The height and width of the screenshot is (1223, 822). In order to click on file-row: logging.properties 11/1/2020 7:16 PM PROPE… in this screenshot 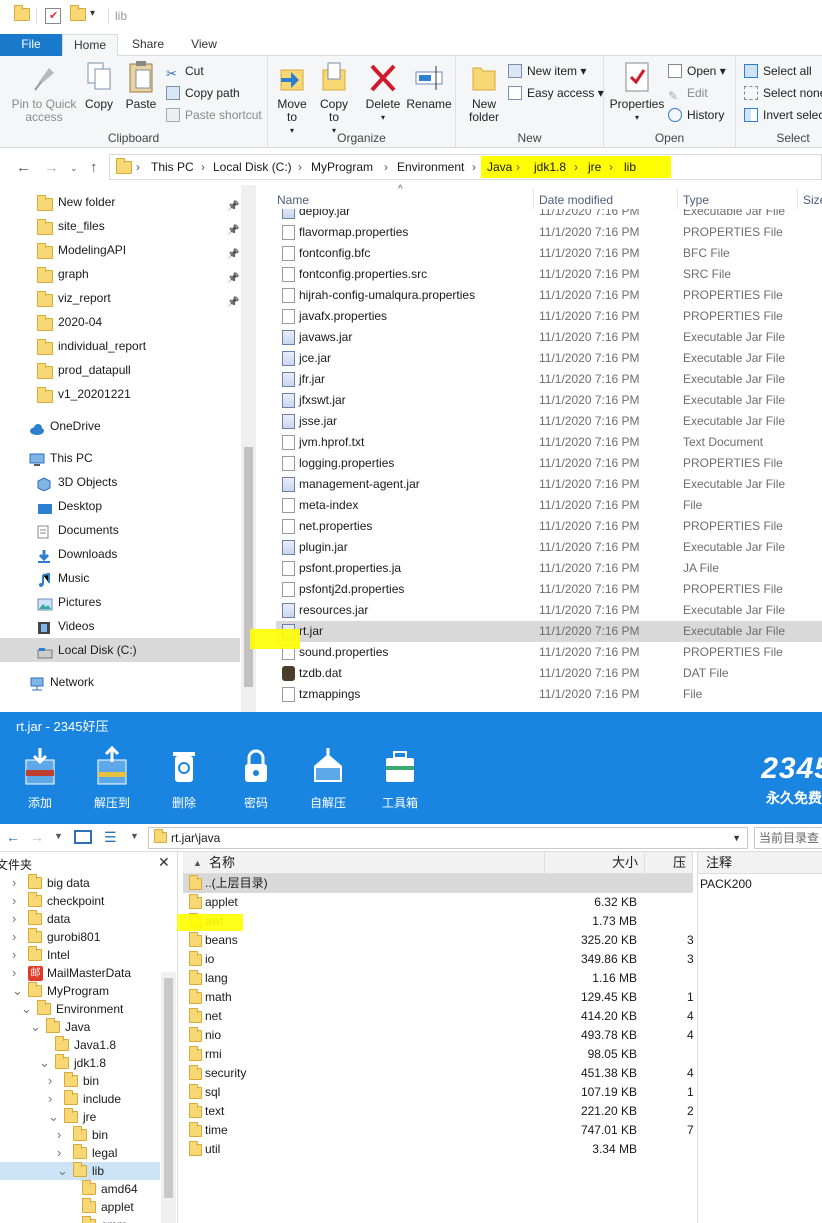, I will do `click(549, 463)`.